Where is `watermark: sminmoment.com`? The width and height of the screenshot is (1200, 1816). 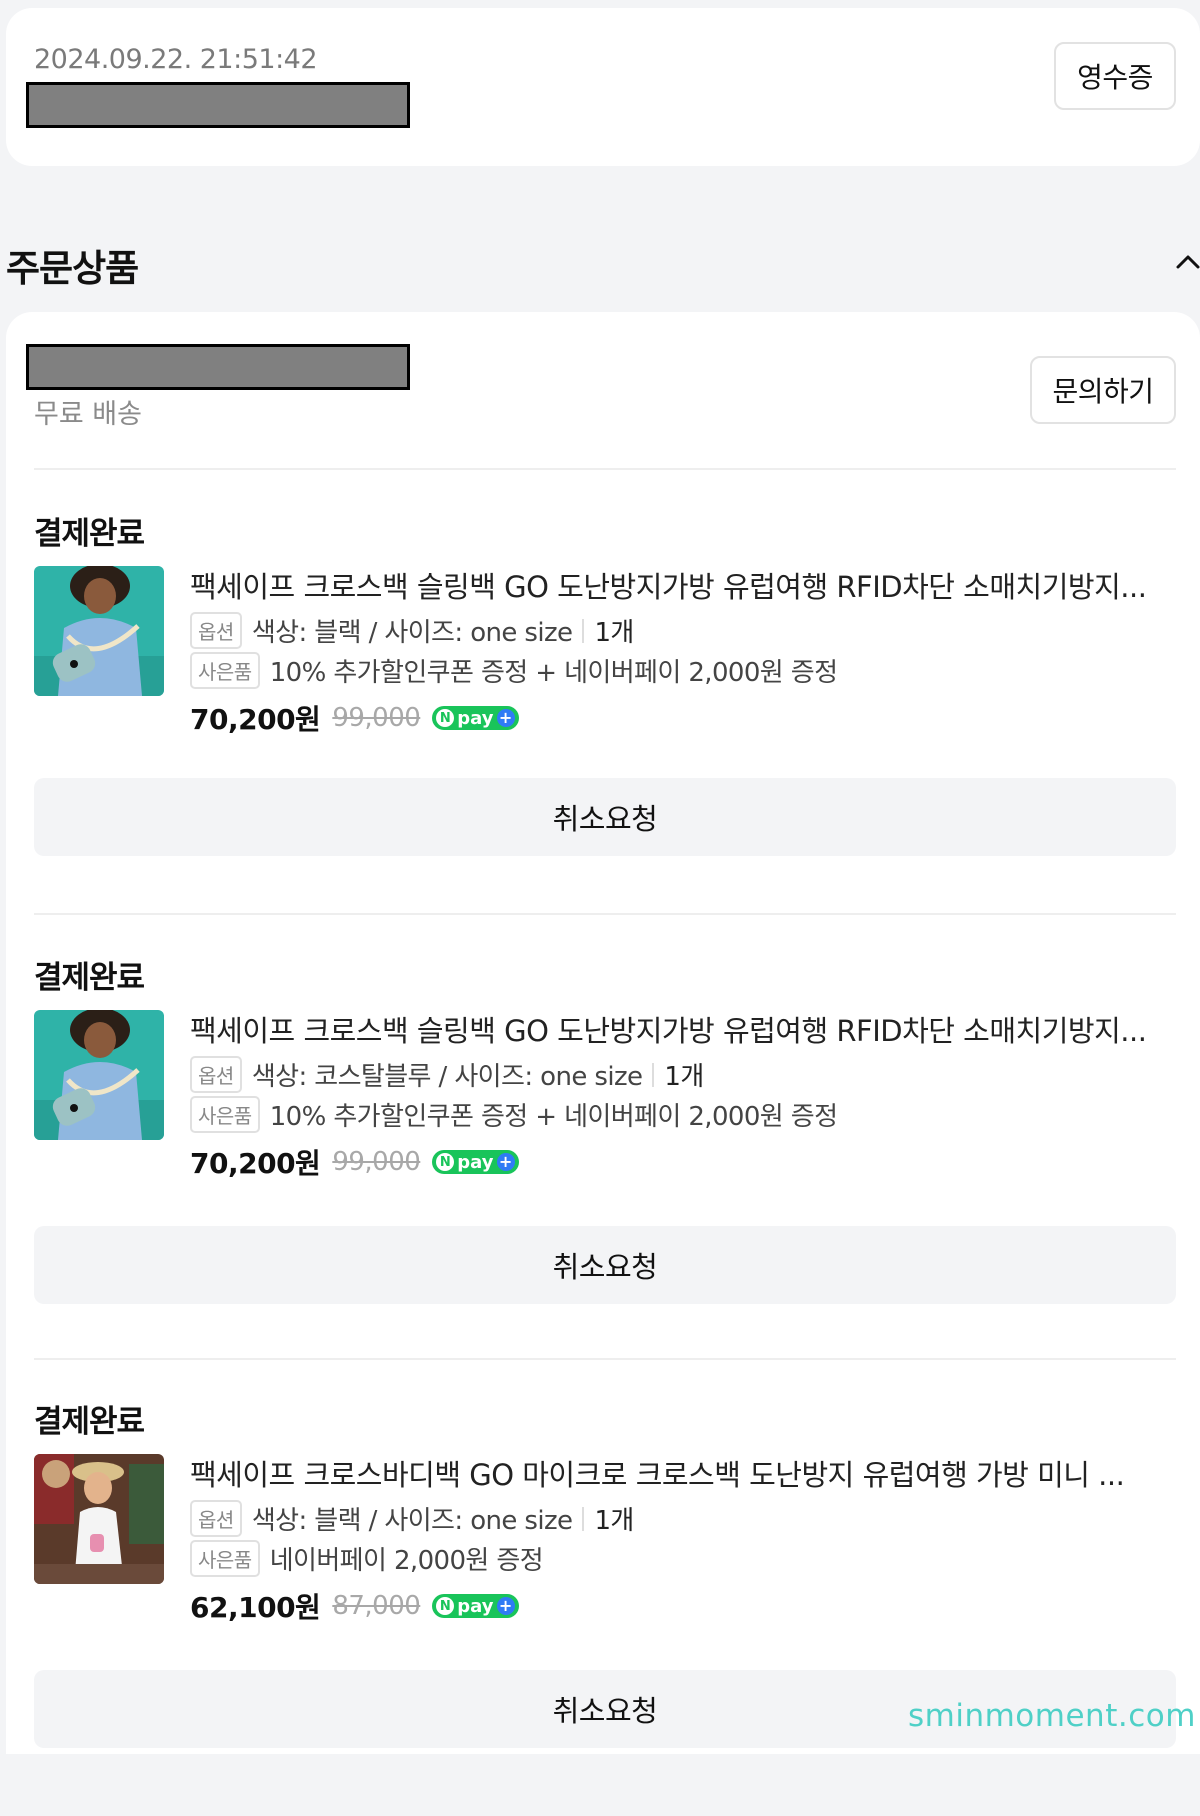
watermark: sminmoment.com is located at coordinates (1052, 1716).